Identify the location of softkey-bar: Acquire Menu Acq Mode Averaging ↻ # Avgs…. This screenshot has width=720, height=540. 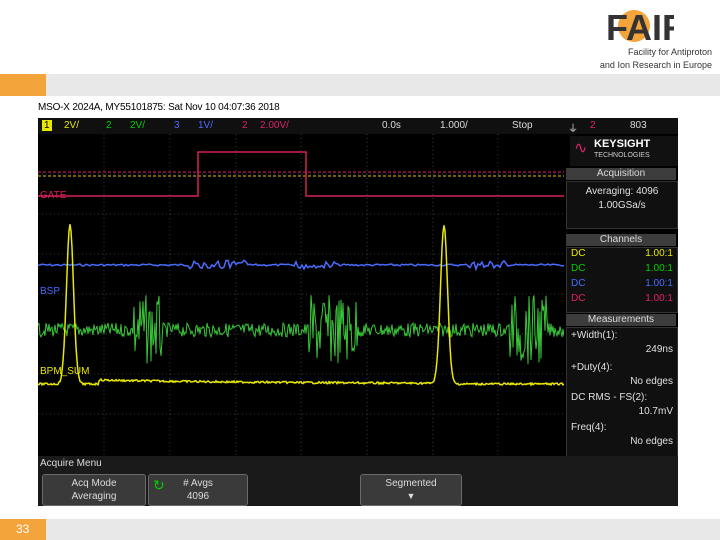
(358, 481).